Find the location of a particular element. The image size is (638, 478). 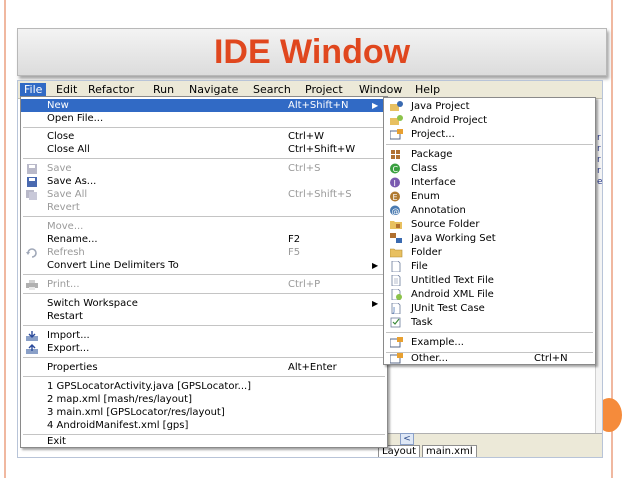

menu-help: Help is located at coordinates (427, 90).